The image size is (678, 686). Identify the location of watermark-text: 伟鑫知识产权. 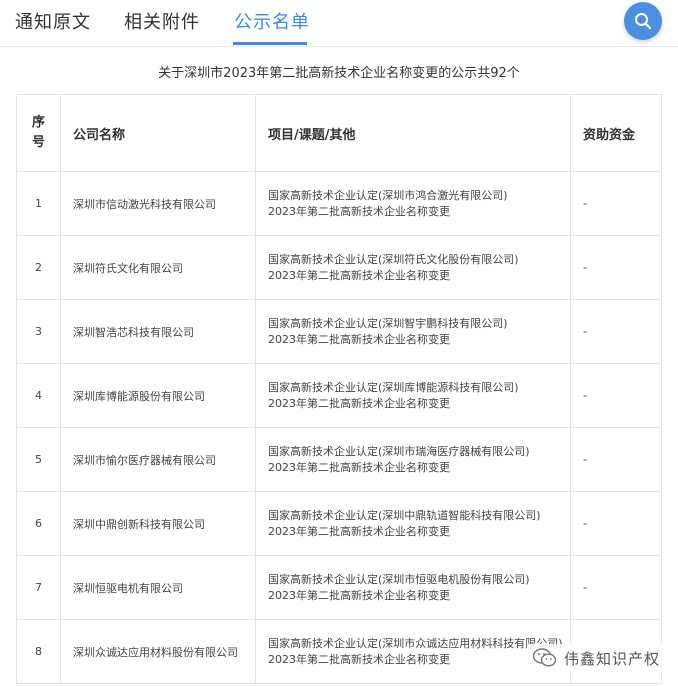
(612, 658).